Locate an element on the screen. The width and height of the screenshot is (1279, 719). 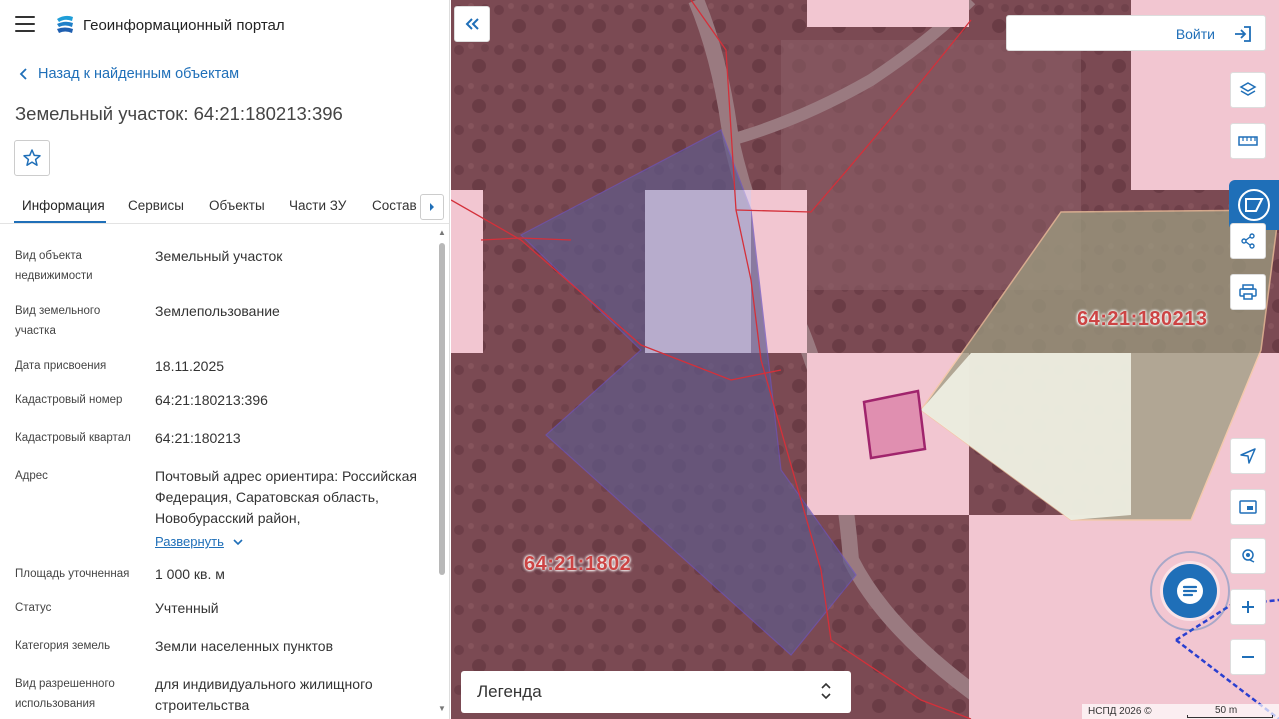
legend-dropdown: Легенда is located at coordinates (656, 692).